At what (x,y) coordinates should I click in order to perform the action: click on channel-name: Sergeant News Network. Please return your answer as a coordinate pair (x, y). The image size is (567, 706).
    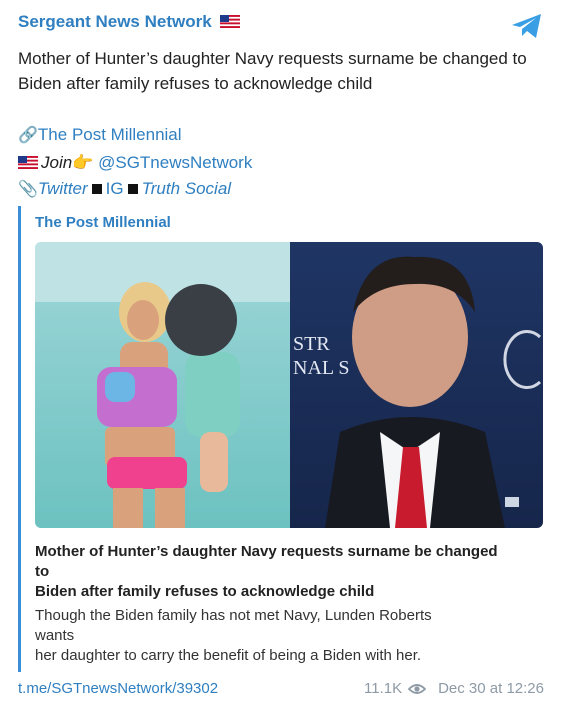
    Looking at the image, I should click on (115, 21).